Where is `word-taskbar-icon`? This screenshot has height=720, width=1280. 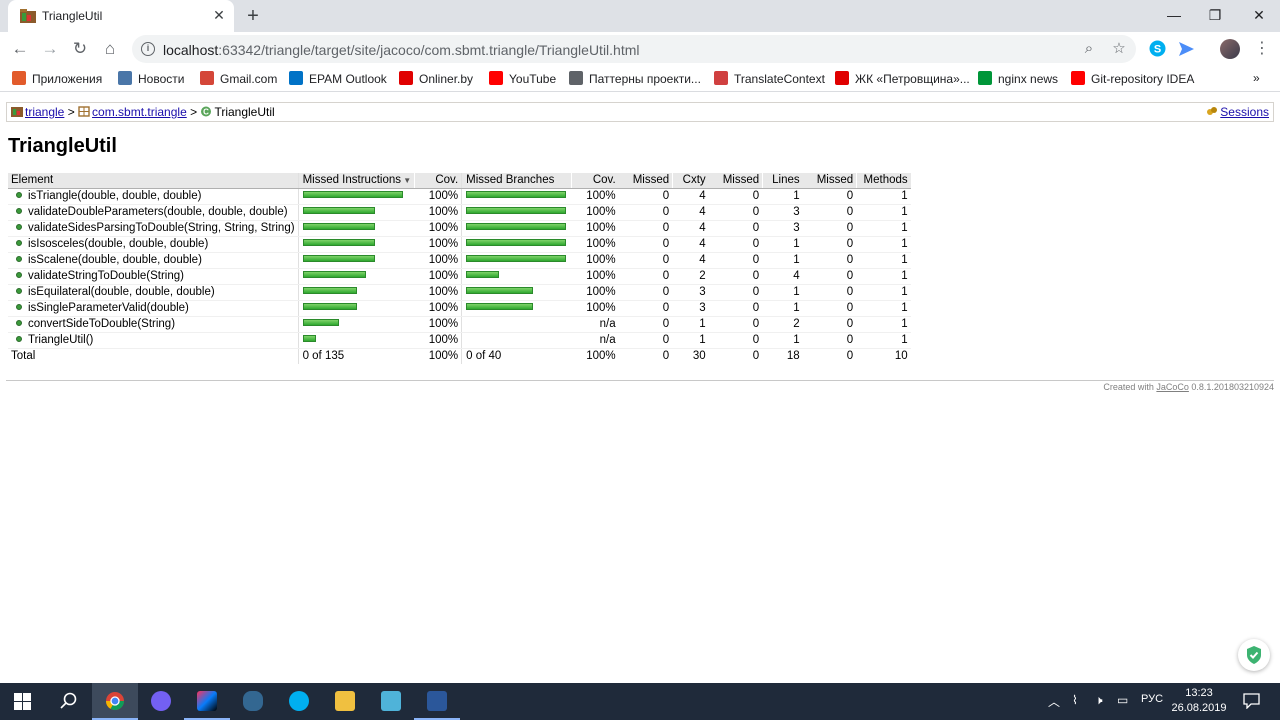 word-taskbar-icon is located at coordinates (437, 701).